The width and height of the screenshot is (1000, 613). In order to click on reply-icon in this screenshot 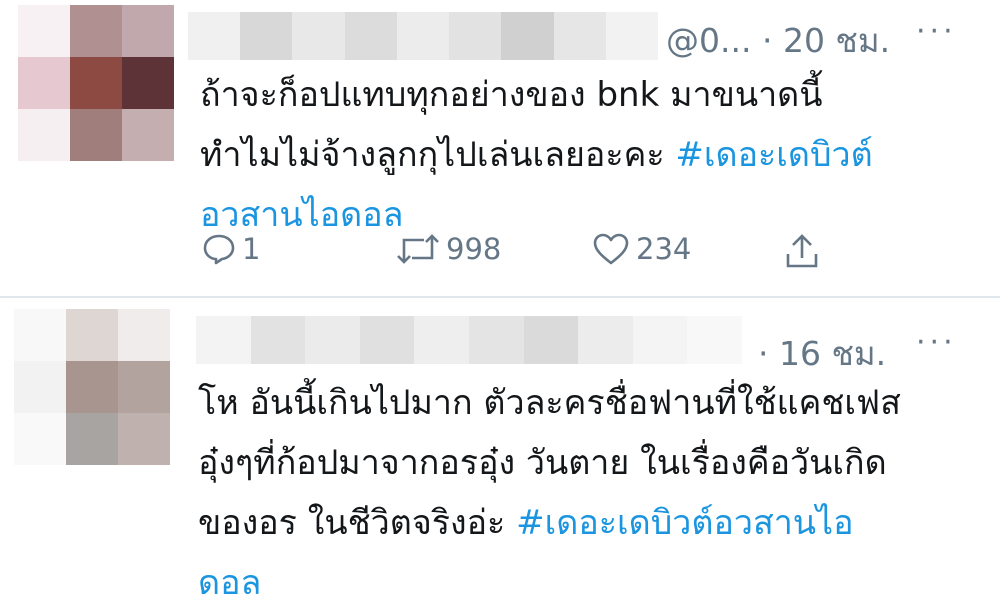, I will do `click(219, 249)`.